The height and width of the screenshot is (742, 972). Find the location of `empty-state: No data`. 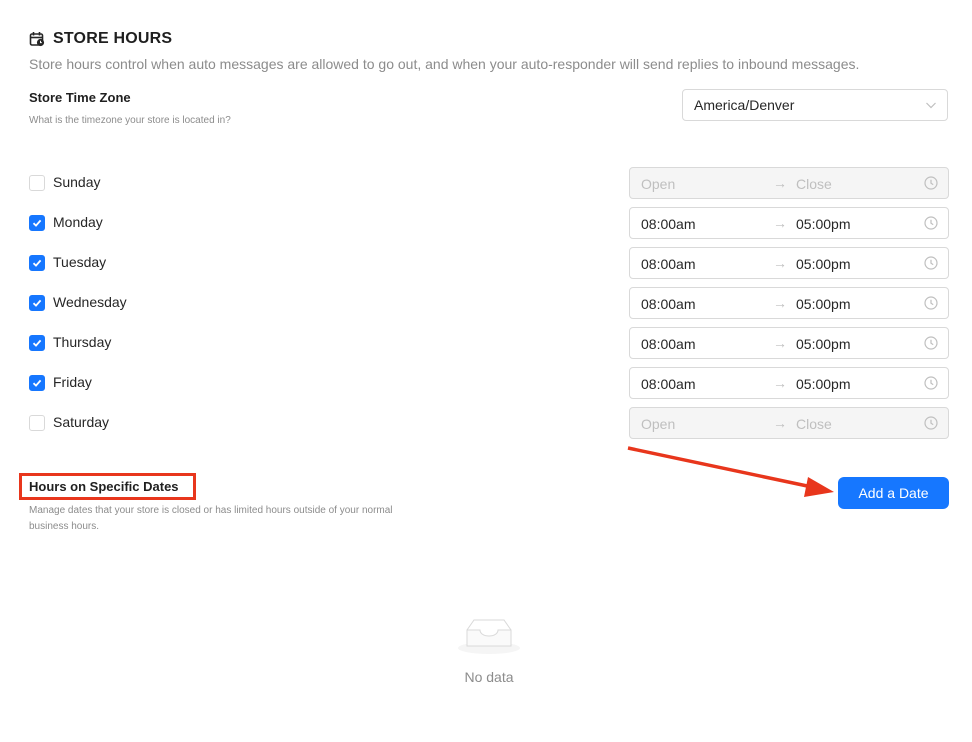

empty-state: No data is located at coordinates (489, 649).